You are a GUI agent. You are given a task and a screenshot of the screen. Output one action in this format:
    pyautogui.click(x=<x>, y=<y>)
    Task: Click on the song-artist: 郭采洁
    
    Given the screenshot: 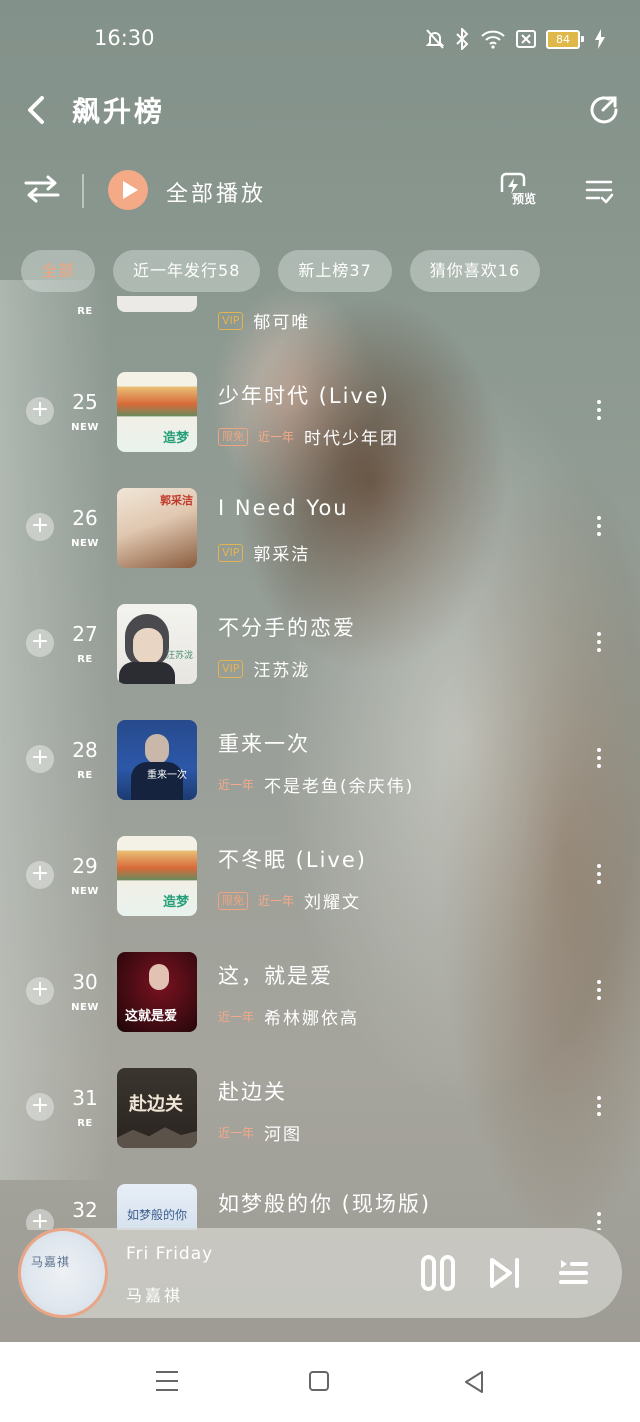 What is the action you would take?
    pyautogui.click(x=282, y=555)
    